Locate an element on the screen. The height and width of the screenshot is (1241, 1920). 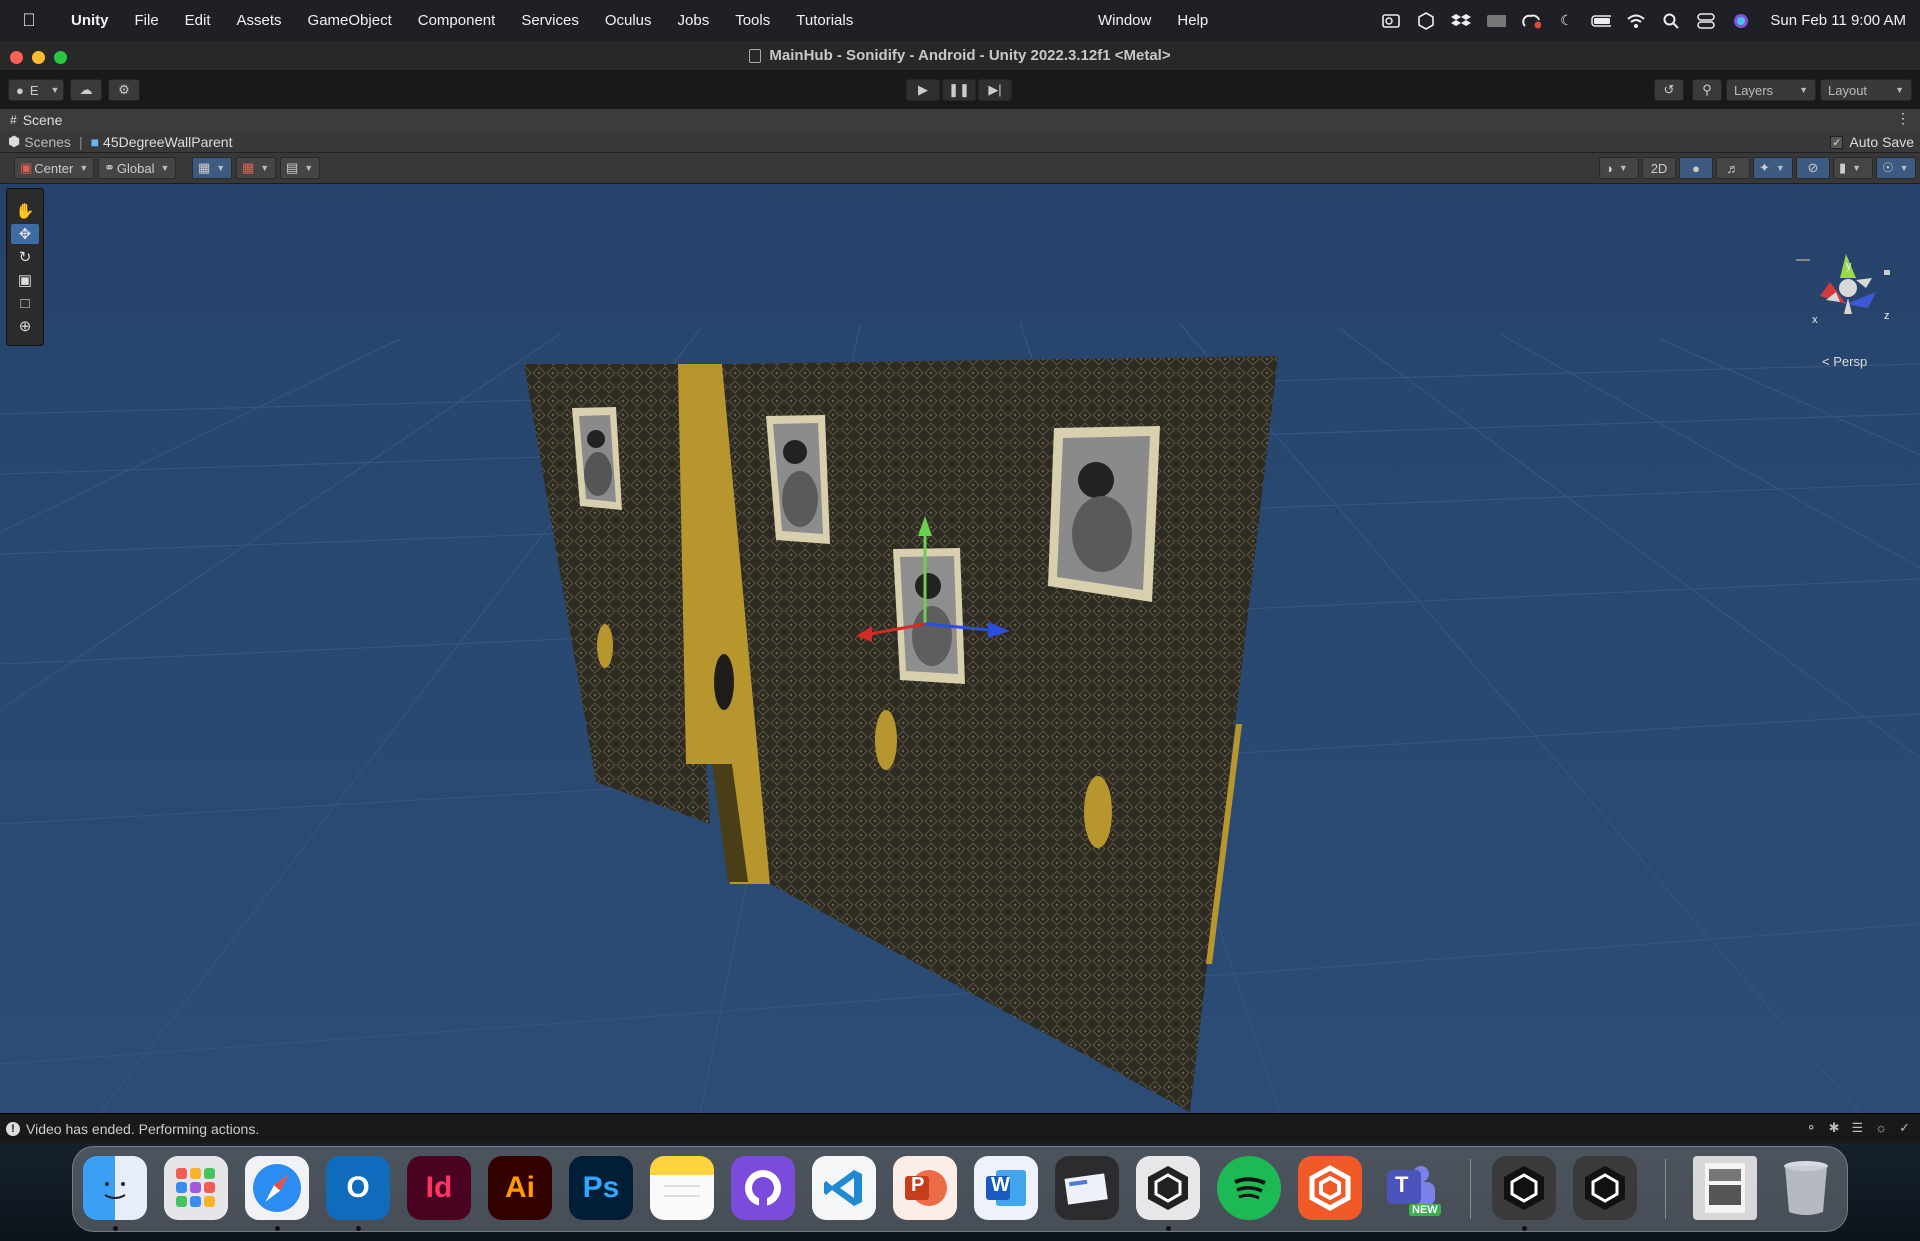
draw-mode-dropdown: ◑ ▼ is located at coordinates (1619, 168).